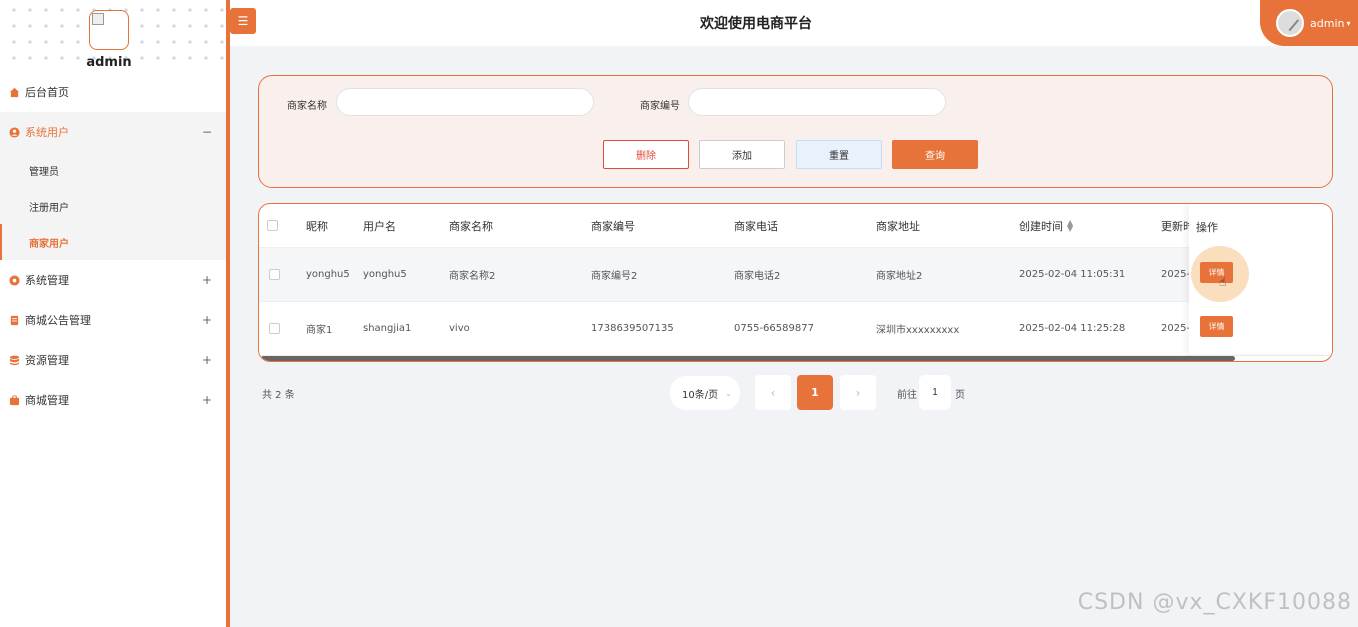 This screenshot has width=1358, height=627. I want to click on user-name: admin, so click(1327, 23).